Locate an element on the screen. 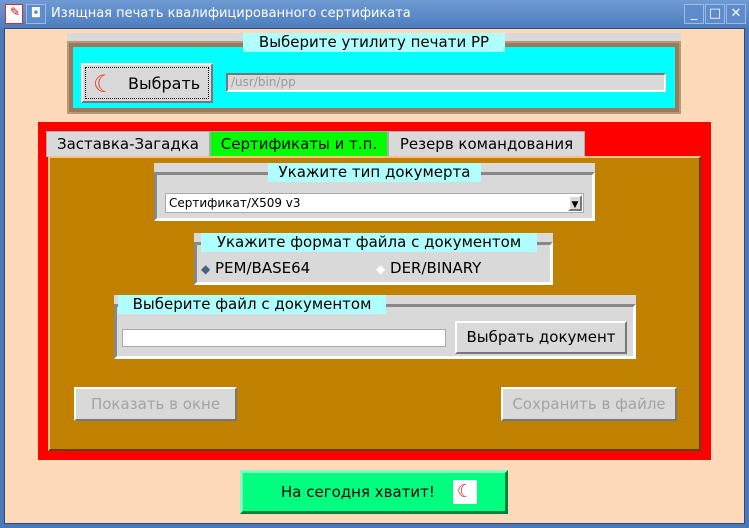 The height and width of the screenshot is (528, 749). chevron-down-icon: ▼ is located at coordinates (575, 203).